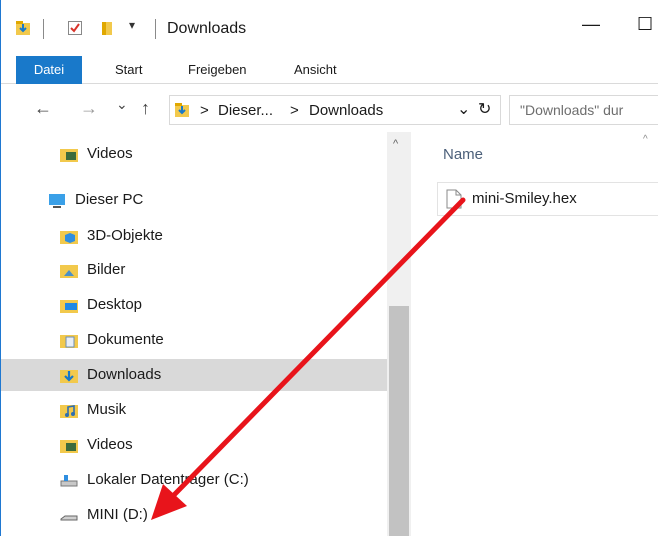 The width and height of the screenshot is (658, 536). What do you see at coordinates (454, 199) in the screenshot?
I see `file-icon` at bounding box center [454, 199].